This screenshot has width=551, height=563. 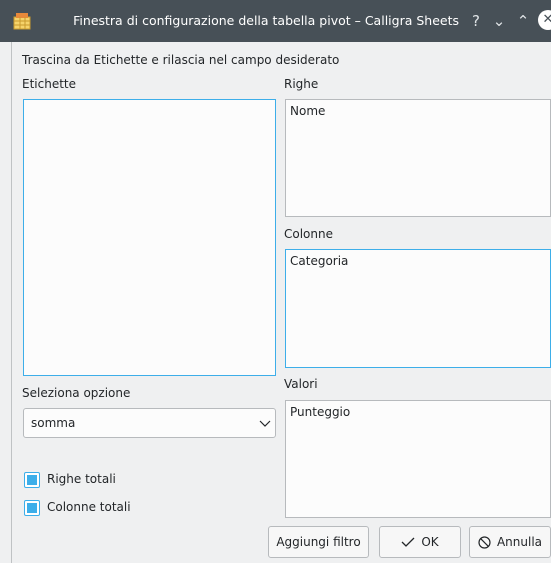 What do you see at coordinates (418, 308) in the screenshot?
I see `columns-list: Categoria` at bounding box center [418, 308].